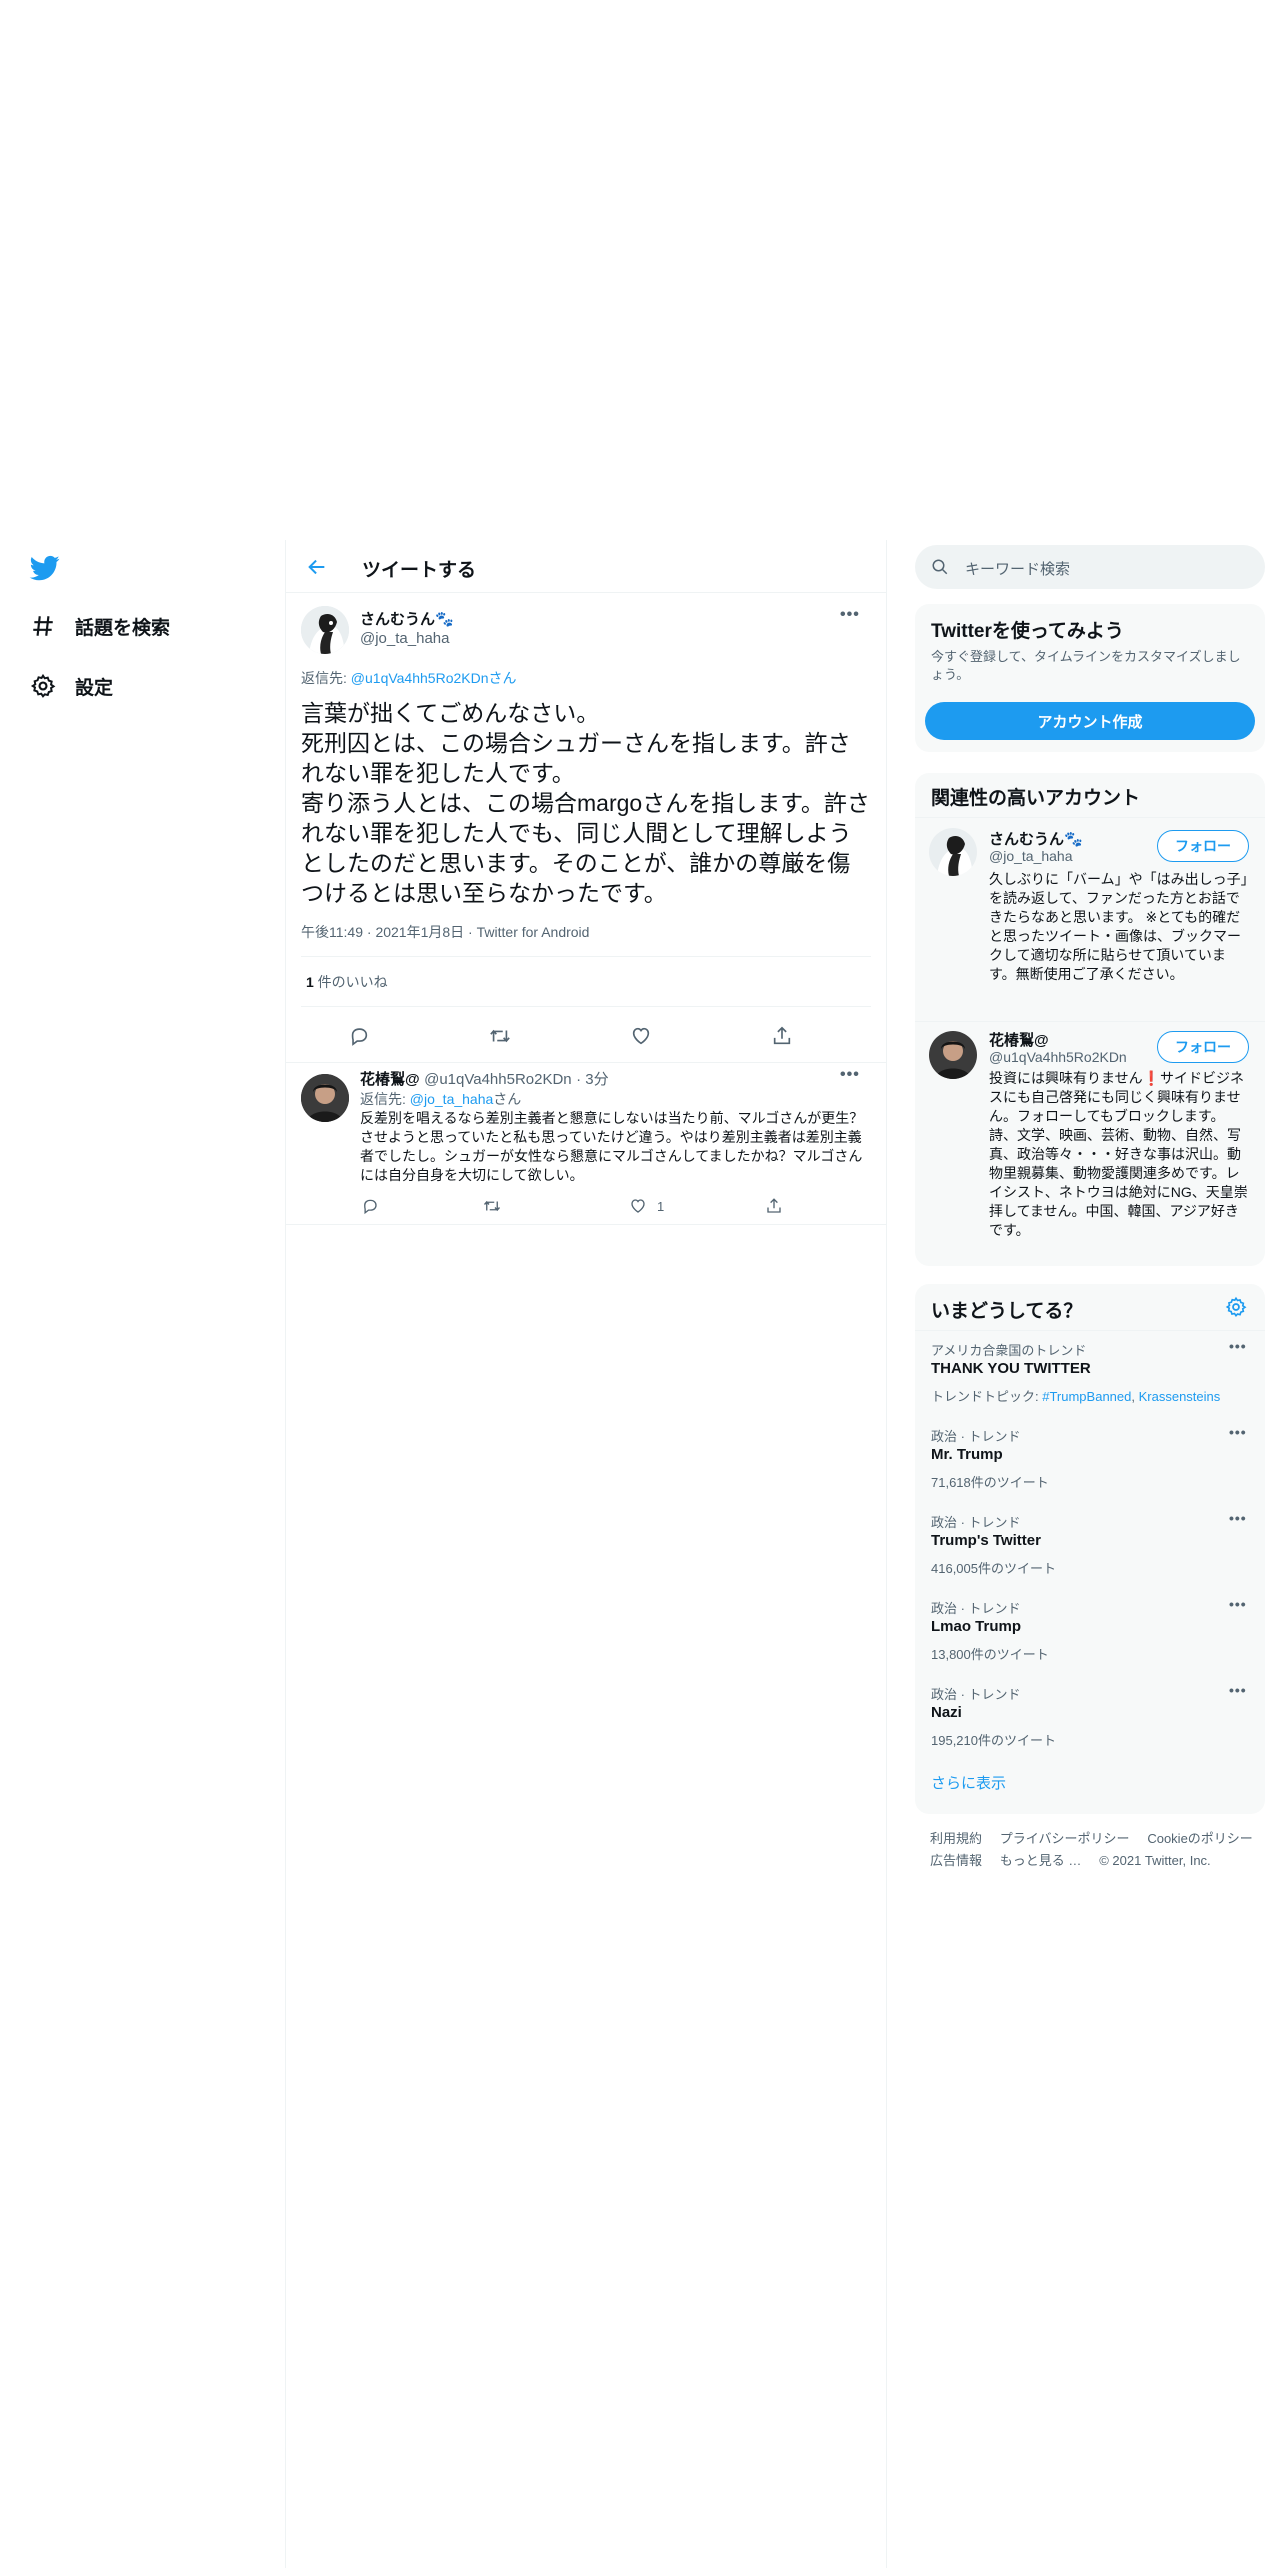 This screenshot has width=1284, height=2568. I want to click on trend-name: Lmao Trump, so click(976, 1626).